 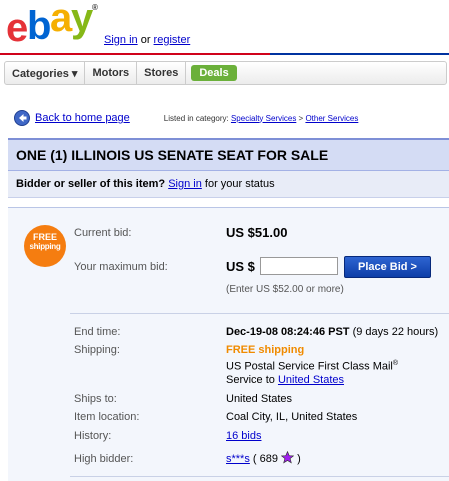 What do you see at coordinates (197, 118) in the screenshot?
I see `listed-prefix: Listed in category:` at bounding box center [197, 118].